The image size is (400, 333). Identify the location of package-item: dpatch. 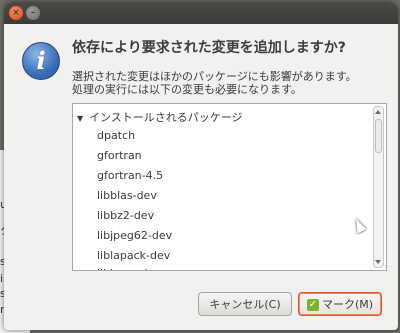
(116, 135).